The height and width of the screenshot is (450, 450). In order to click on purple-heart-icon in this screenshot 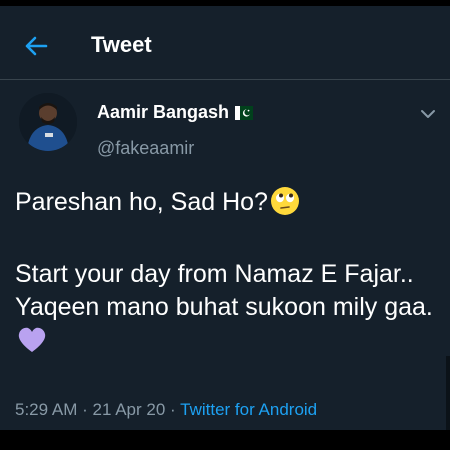, I will do `click(32, 344)`.